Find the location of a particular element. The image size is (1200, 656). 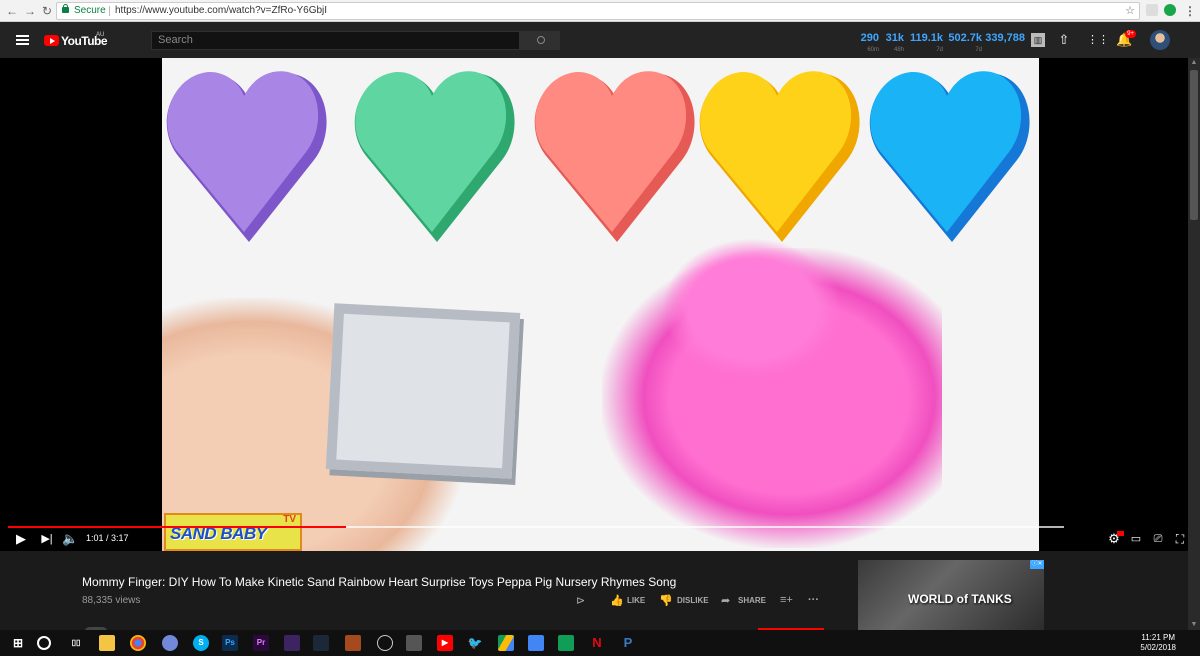

stat-sub-views-7d: 7d is located at coordinates (939, 50).